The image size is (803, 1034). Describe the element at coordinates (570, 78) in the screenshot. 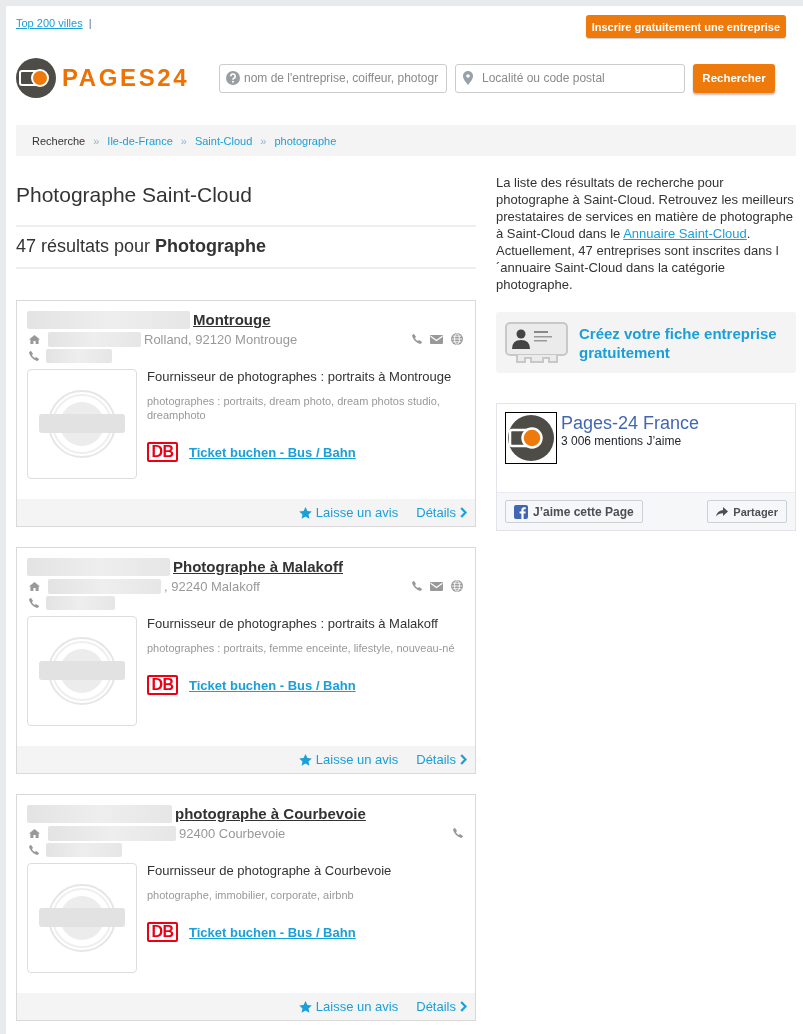

I see `location-field: Localité ou code postal` at that location.